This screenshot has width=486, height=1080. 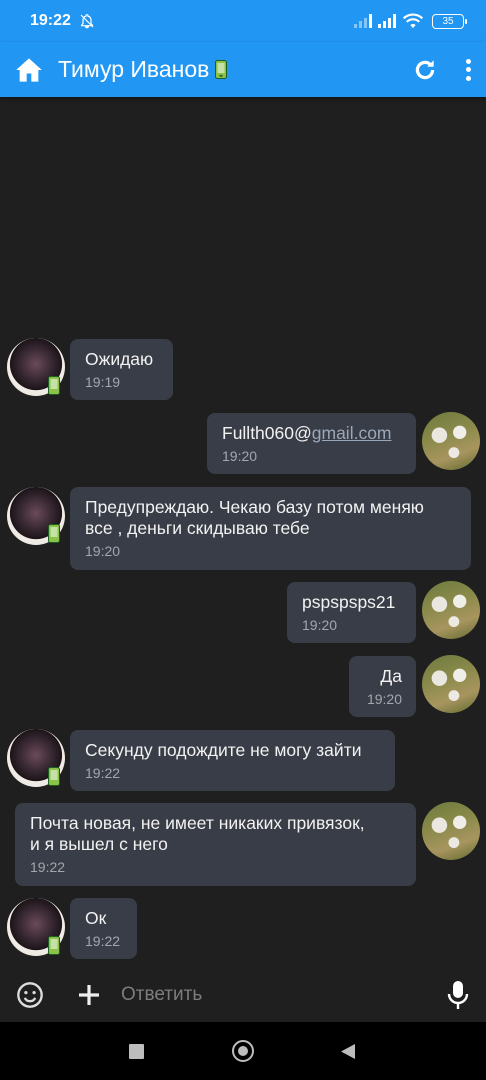 I want to click on message-time: 19:19, so click(x=103, y=382).